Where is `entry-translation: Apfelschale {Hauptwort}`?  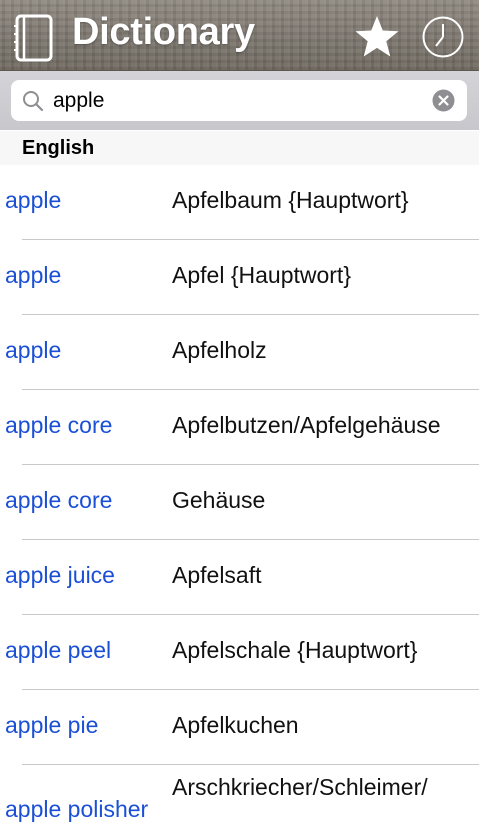
entry-translation: Apfelschale {Hauptwort} is located at coordinates (295, 650).